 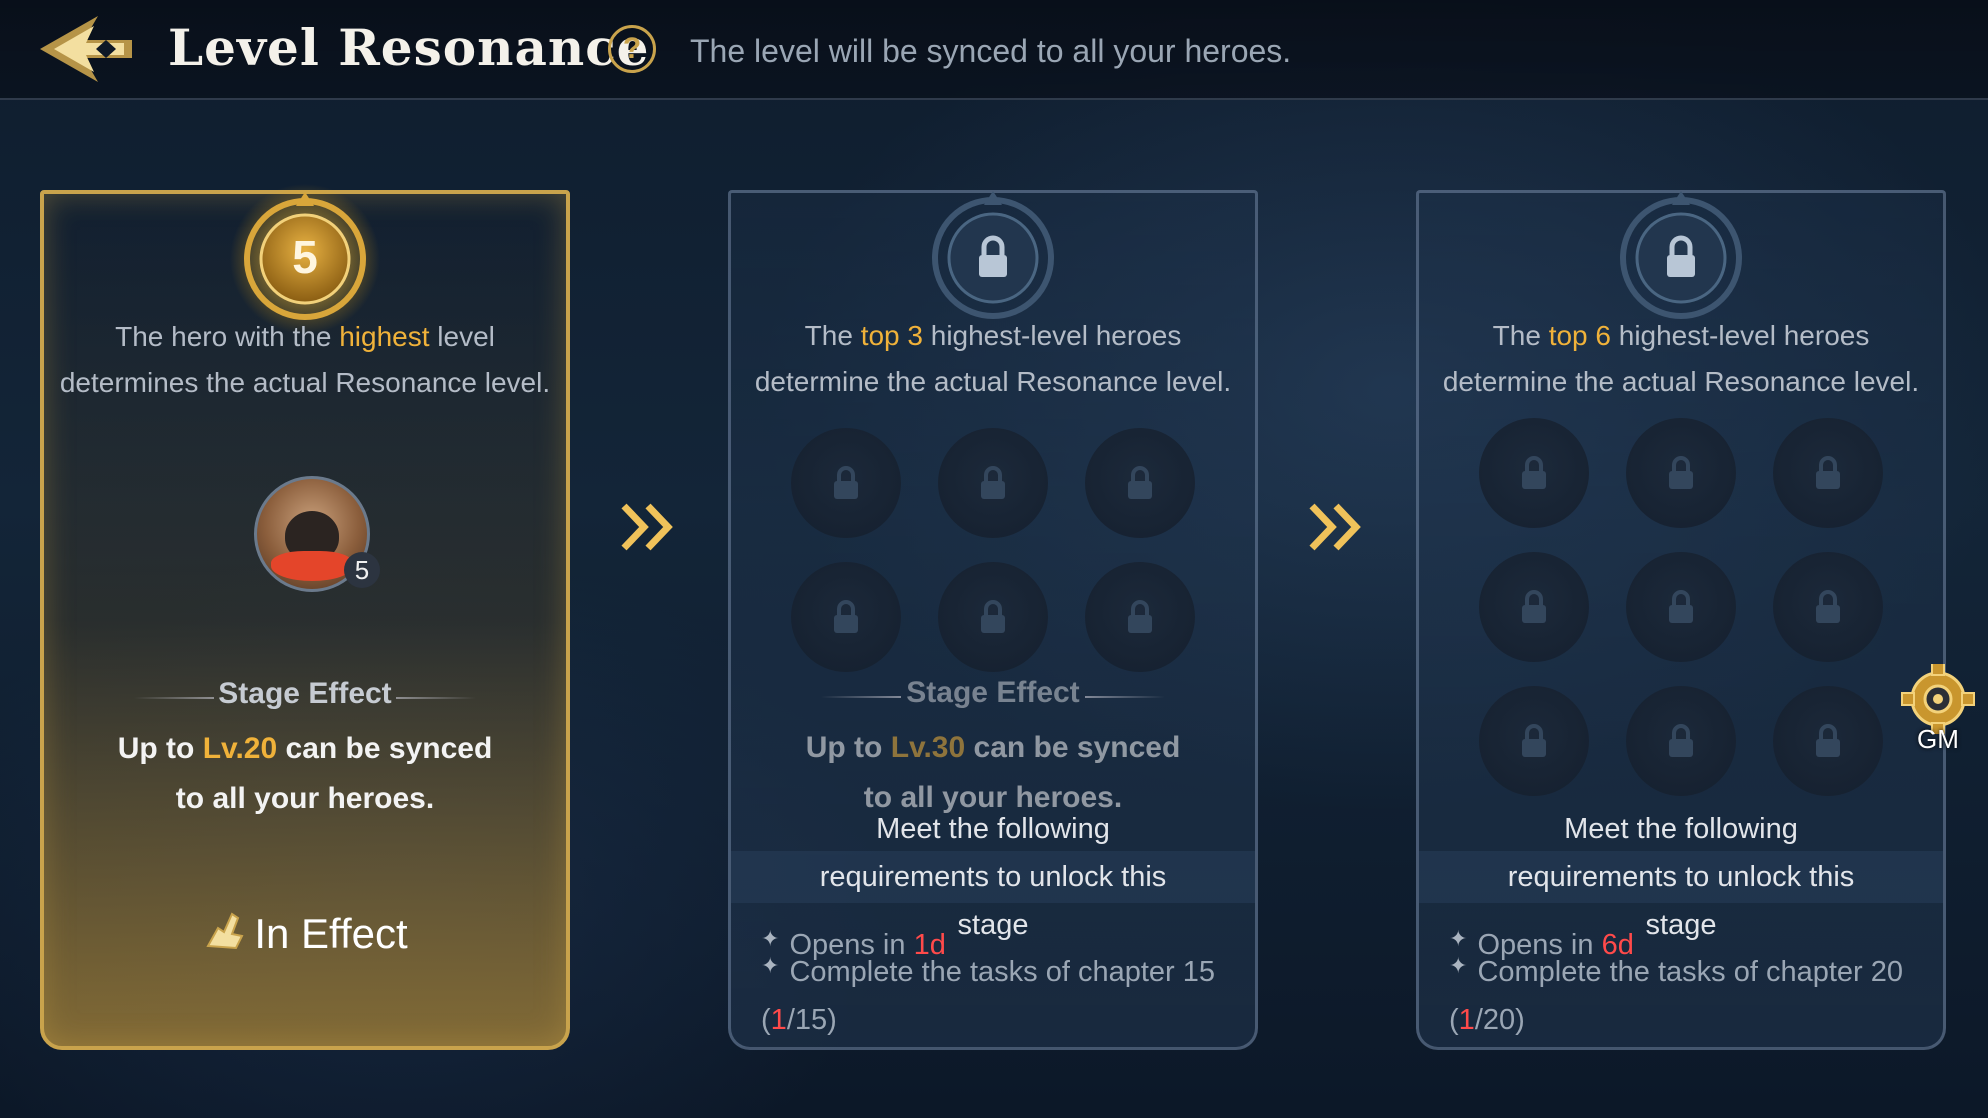 I want to click on desc-text: determines the actual Resonance level., so click(x=305, y=382).